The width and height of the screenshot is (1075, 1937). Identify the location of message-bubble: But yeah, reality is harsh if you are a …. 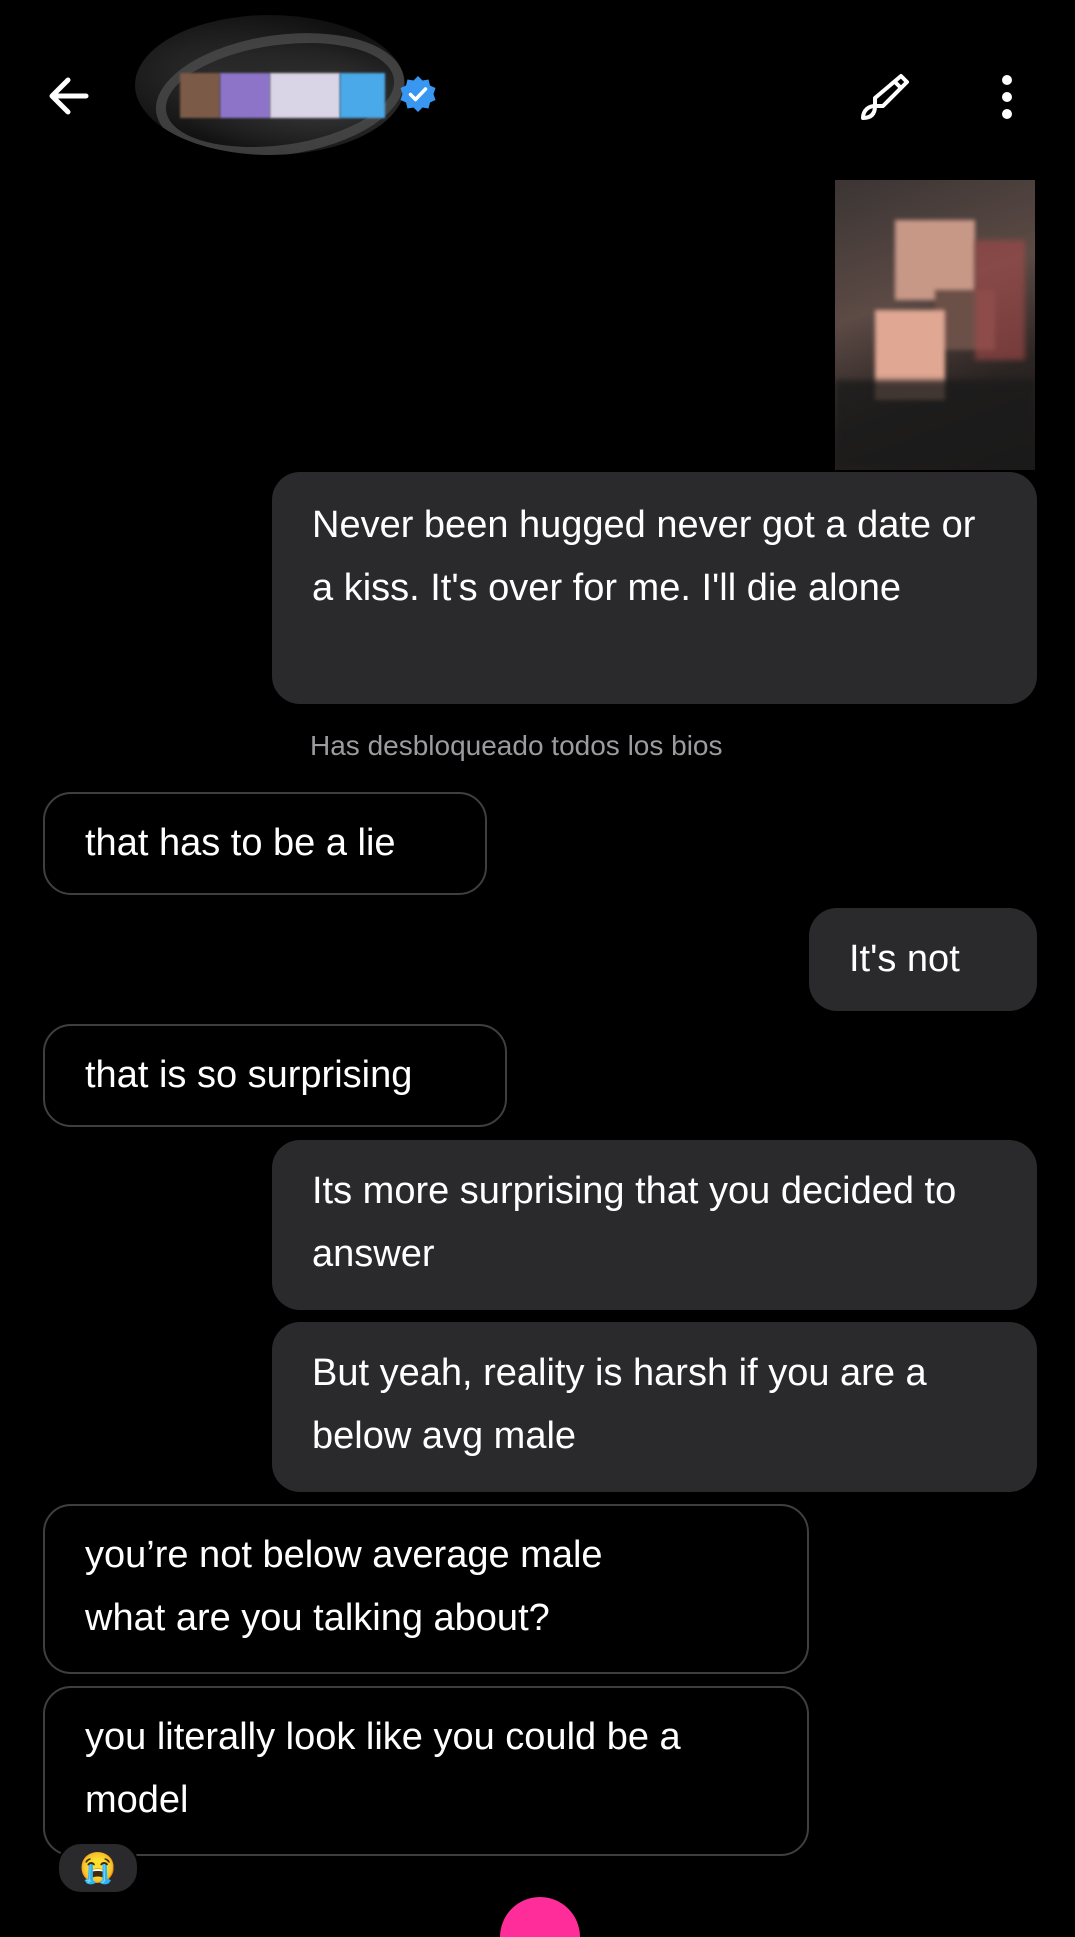
(654, 1407).